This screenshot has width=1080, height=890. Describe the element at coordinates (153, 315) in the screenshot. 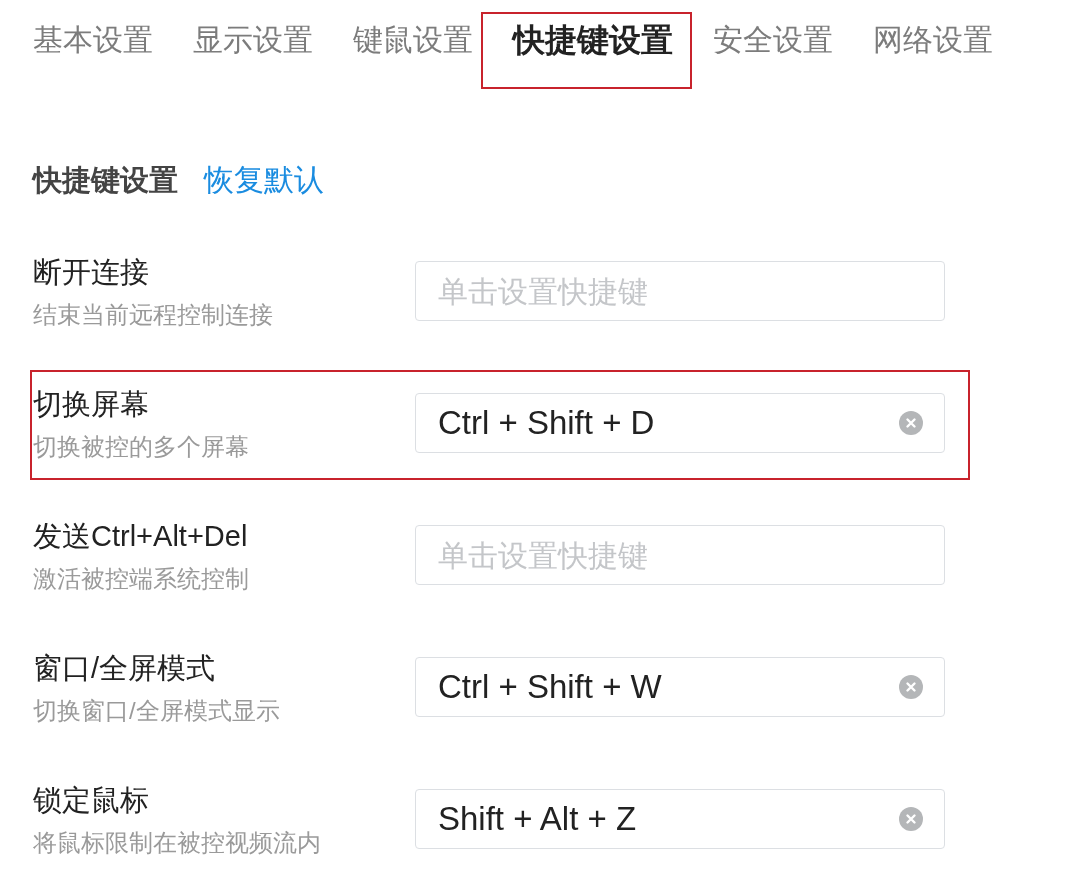

I see `shortcut-description: 结束当前远程控制连接` at that location.